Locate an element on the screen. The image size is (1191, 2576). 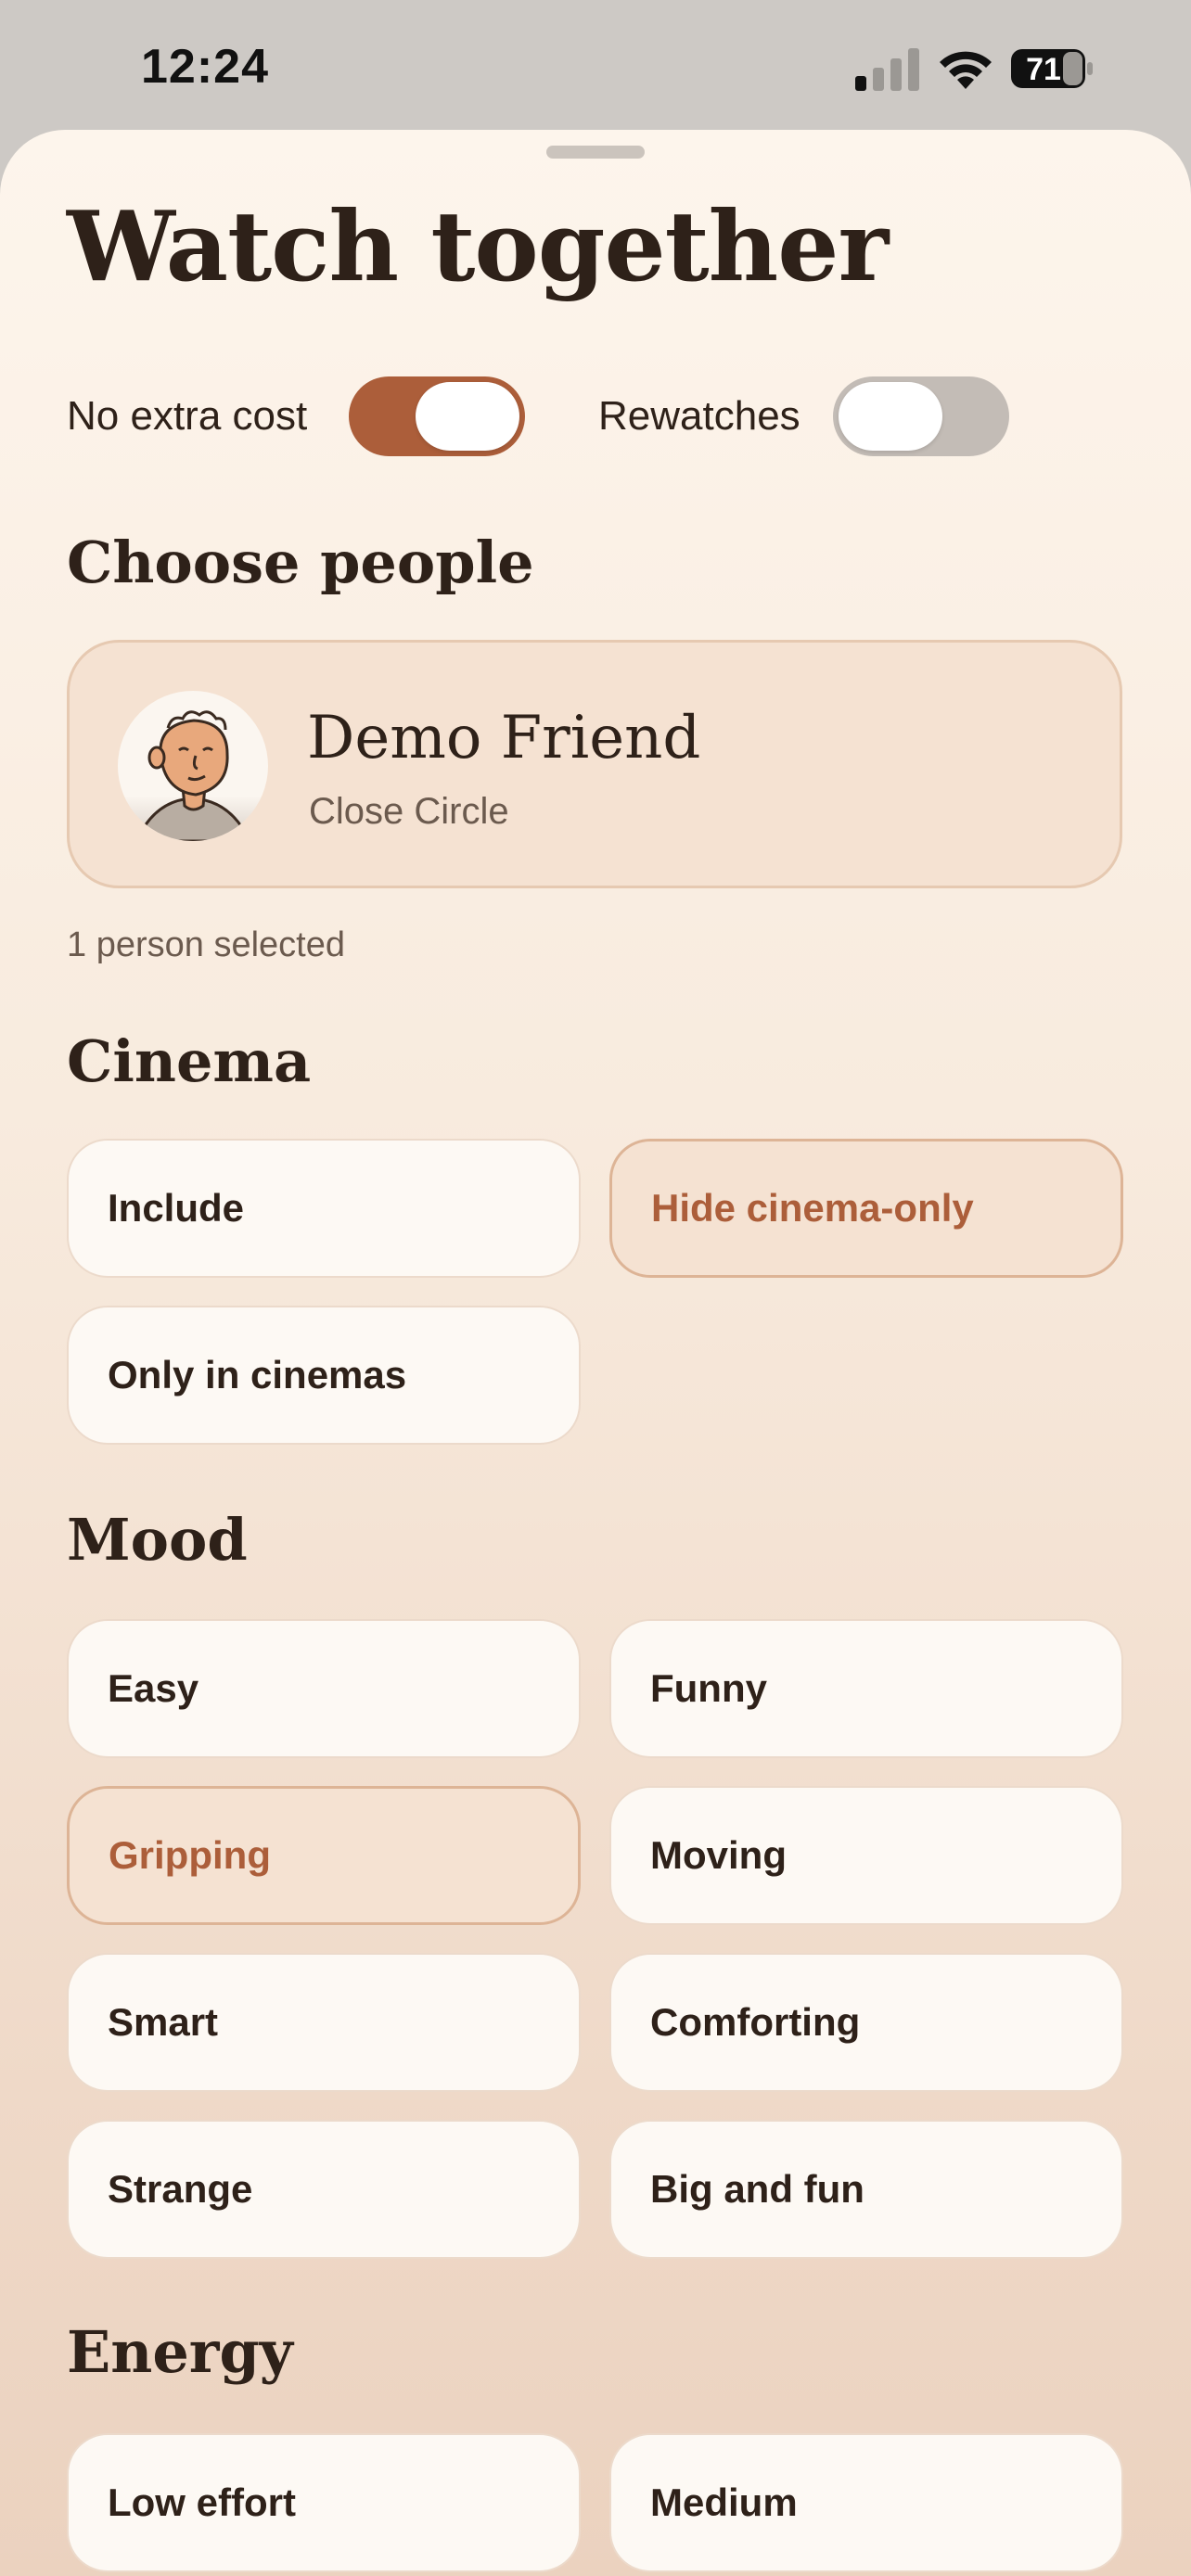
choose-people-heading: Choose people is located at coordinates (300, 562).